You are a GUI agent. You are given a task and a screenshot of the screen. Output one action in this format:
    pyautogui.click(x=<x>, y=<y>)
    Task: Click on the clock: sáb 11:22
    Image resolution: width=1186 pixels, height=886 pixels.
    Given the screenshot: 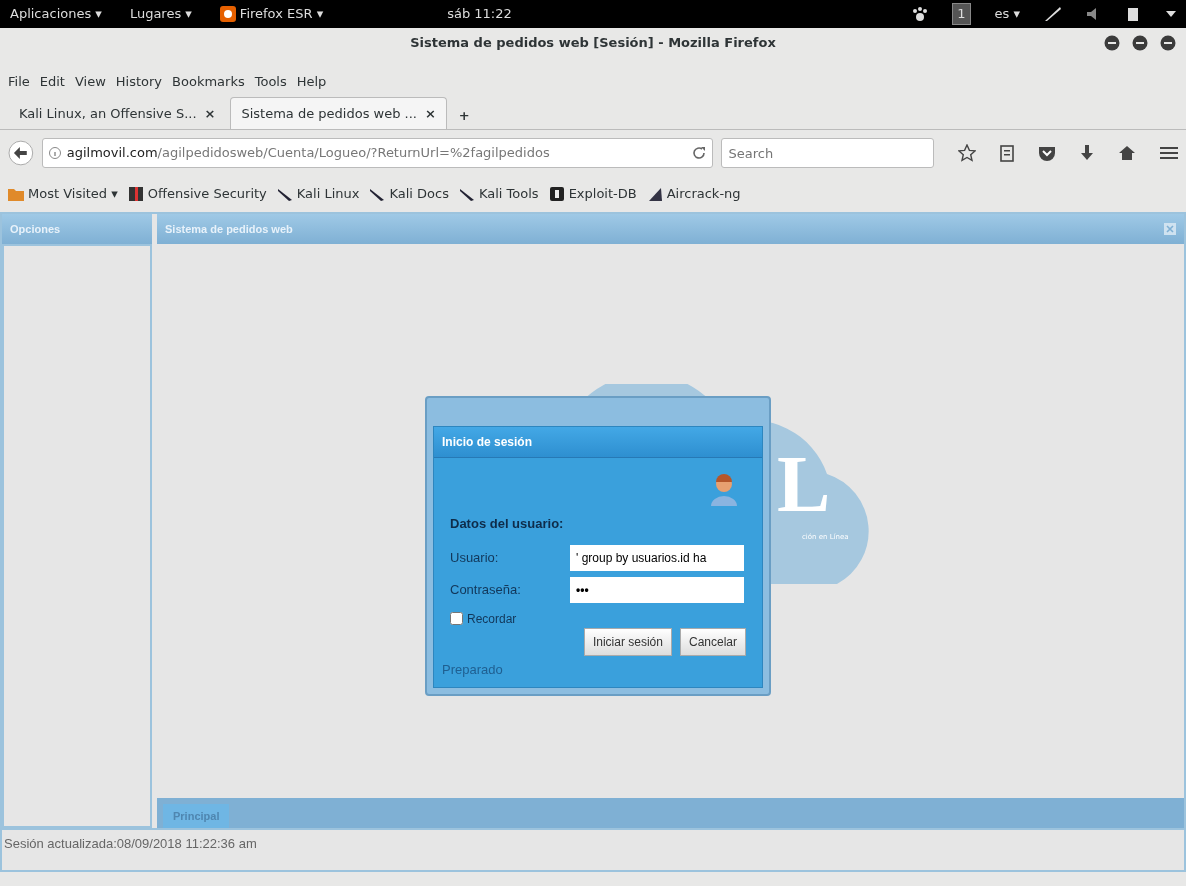 What is the action you would take?
    pyautogui.click(x=455, y=14)
    